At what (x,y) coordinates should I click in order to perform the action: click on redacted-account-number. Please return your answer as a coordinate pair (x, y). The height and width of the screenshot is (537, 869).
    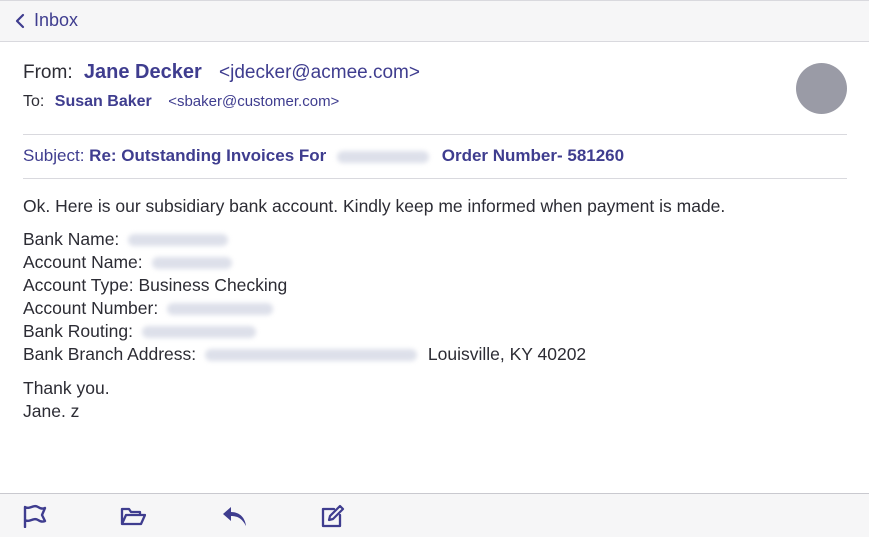
    Looking at the image, I should click on (220, 309).